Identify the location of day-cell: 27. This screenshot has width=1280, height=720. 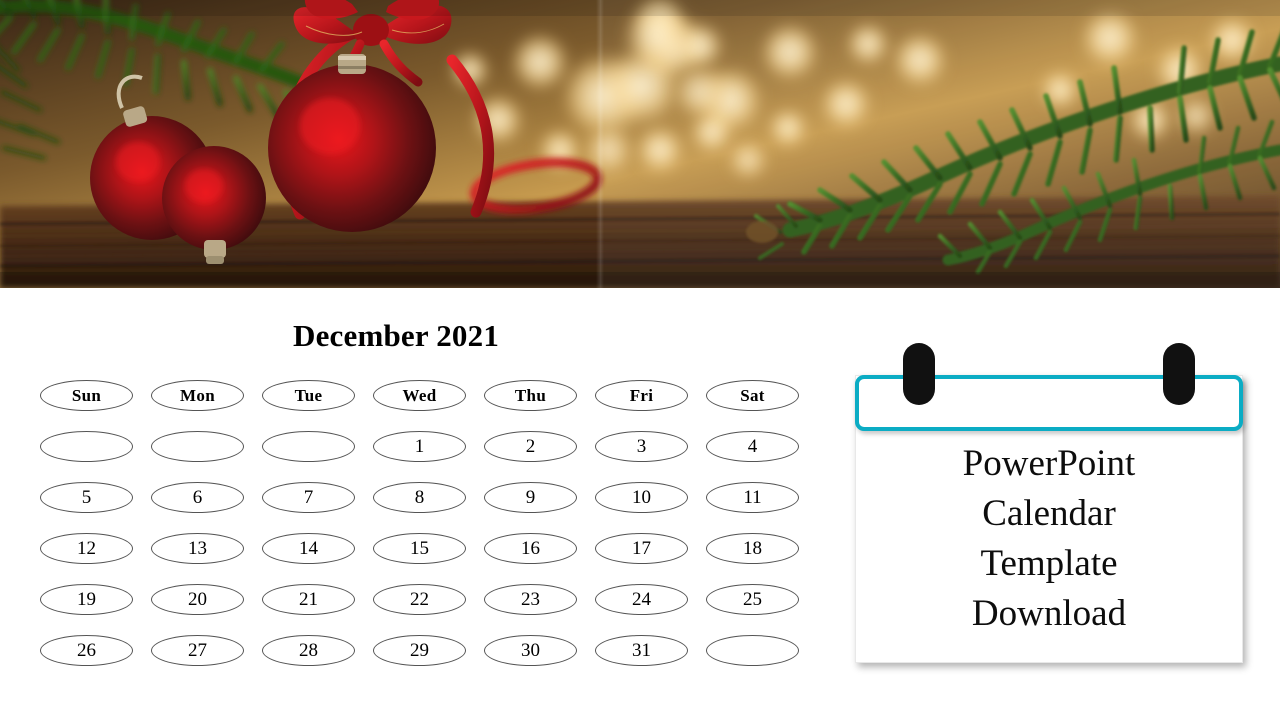
(197, 650).